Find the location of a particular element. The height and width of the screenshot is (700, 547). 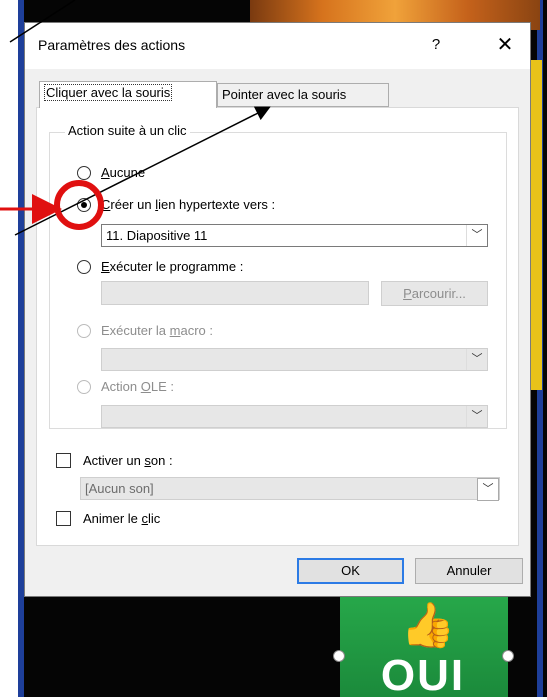

radio-ole-label: Action OLE : is located at coordinates (137, 386).